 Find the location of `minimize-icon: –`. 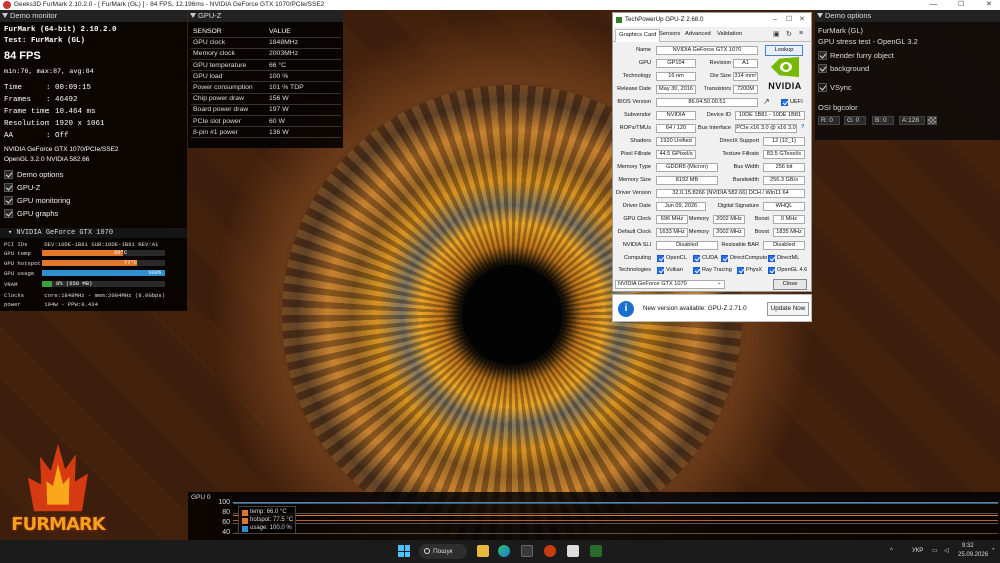

minimize-icon: – is located at coordinates (775, 20).